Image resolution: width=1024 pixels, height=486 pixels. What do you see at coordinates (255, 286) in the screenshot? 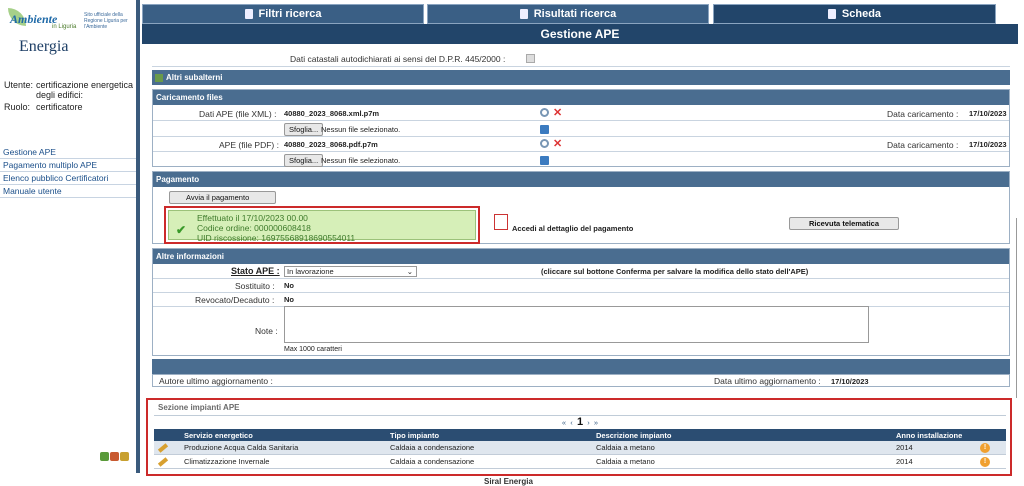
I see `sostituito-label: Sostituito :` at bounding box center [255, 286].